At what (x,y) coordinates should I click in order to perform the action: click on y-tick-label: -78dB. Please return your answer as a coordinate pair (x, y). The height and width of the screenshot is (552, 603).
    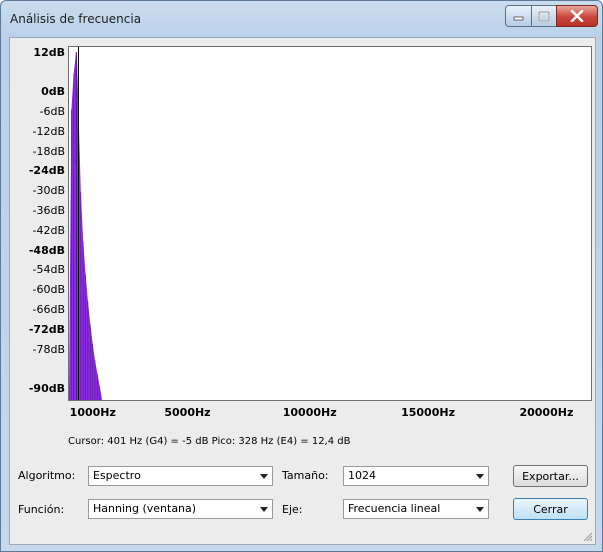
    Looking at the image, I should click on (49, 349).